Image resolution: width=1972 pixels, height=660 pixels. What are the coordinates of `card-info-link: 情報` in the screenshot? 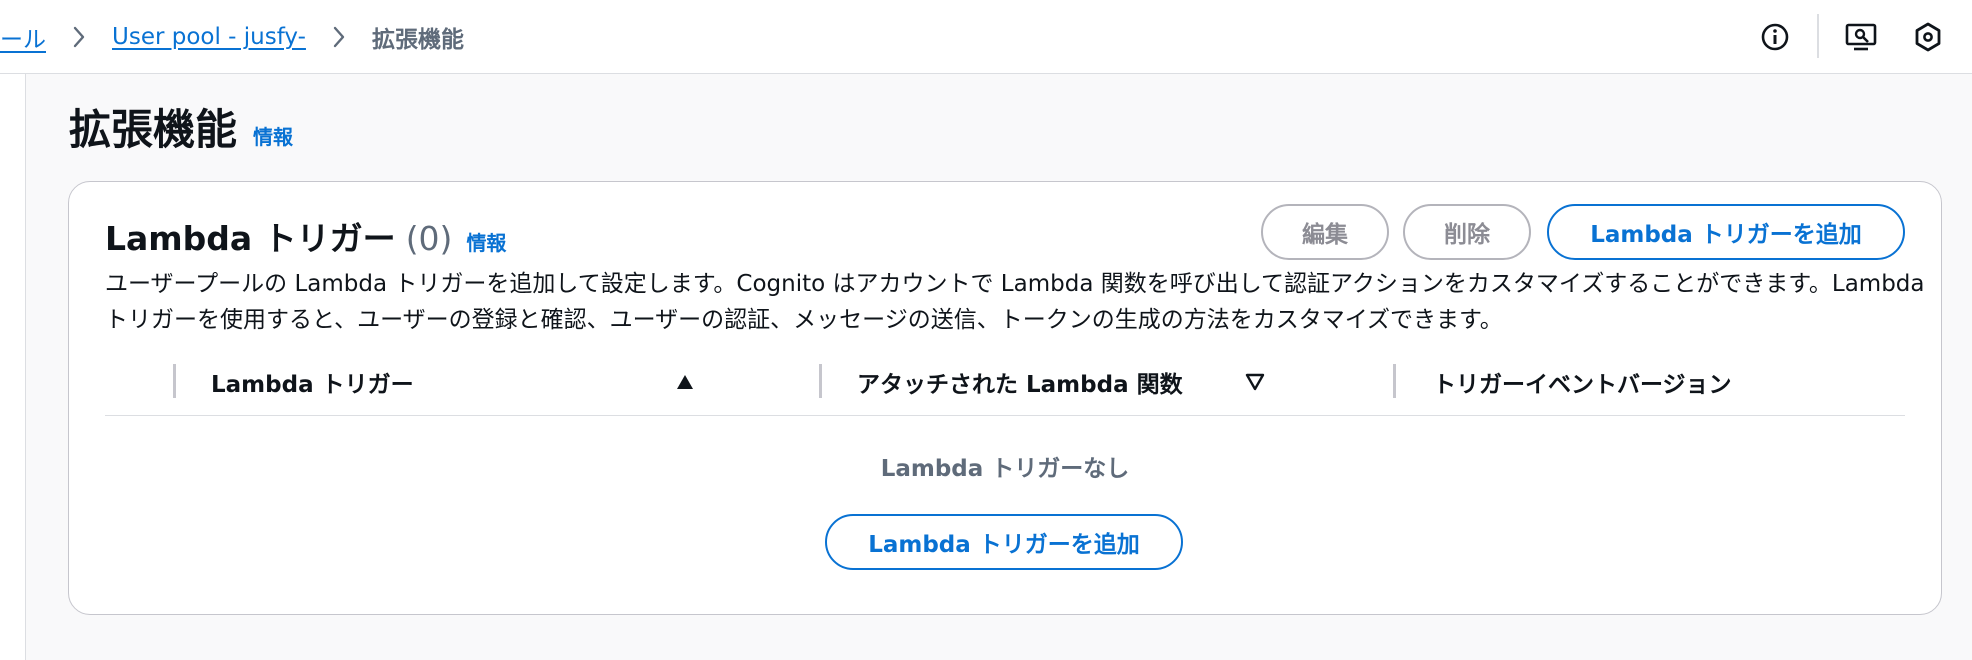 It's located at (486, 241).